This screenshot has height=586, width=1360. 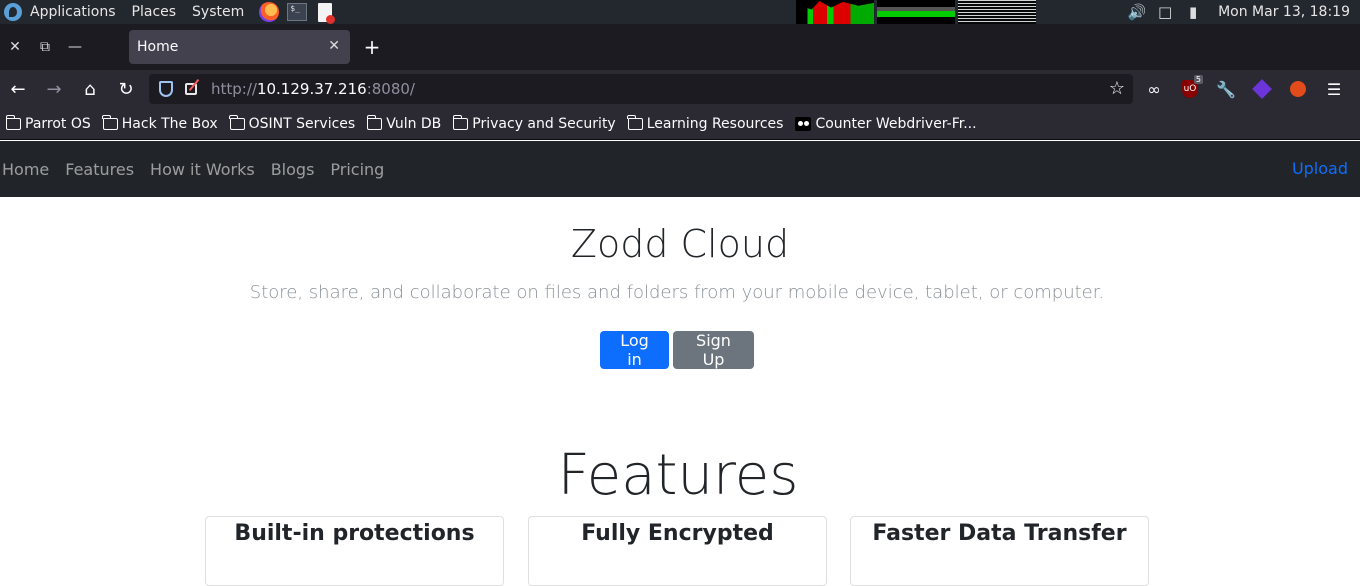 I want to click on login-button: Log in, so click(x=634, y=350).